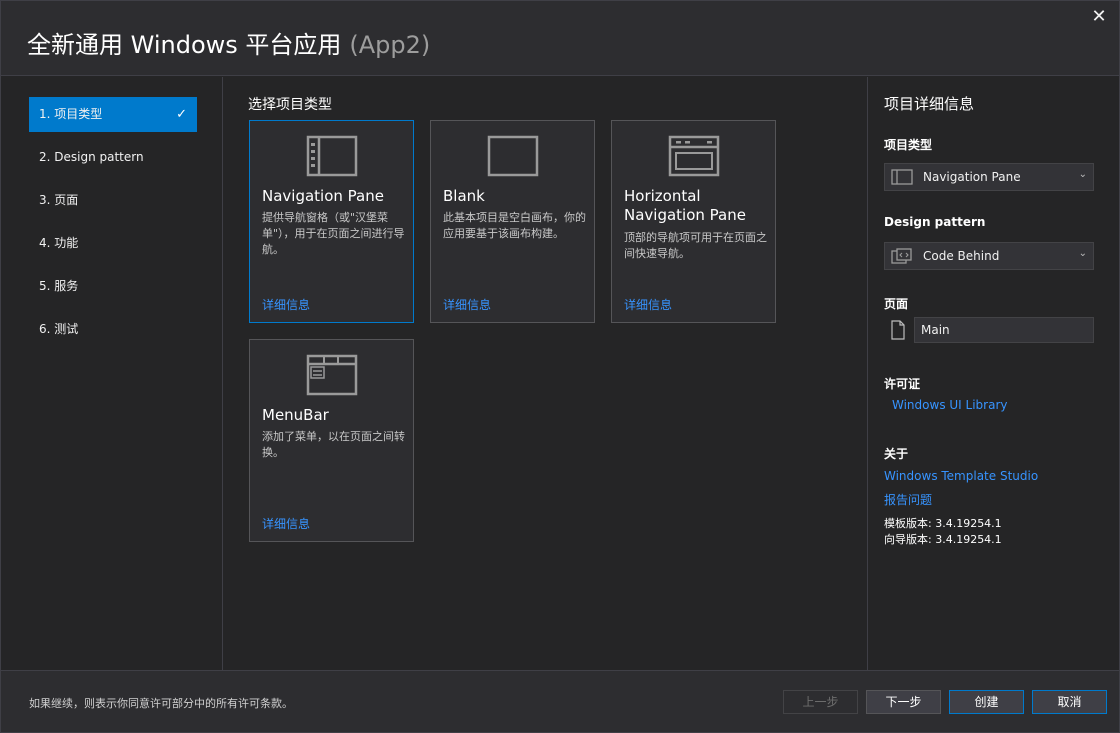 Image resolution: width=1120 pixels, height=733 pixels. Describe the element at coordinates (943, 523) in the screenshot. I see `template-version: 模板版本: 3.4.19254.1` at that location.